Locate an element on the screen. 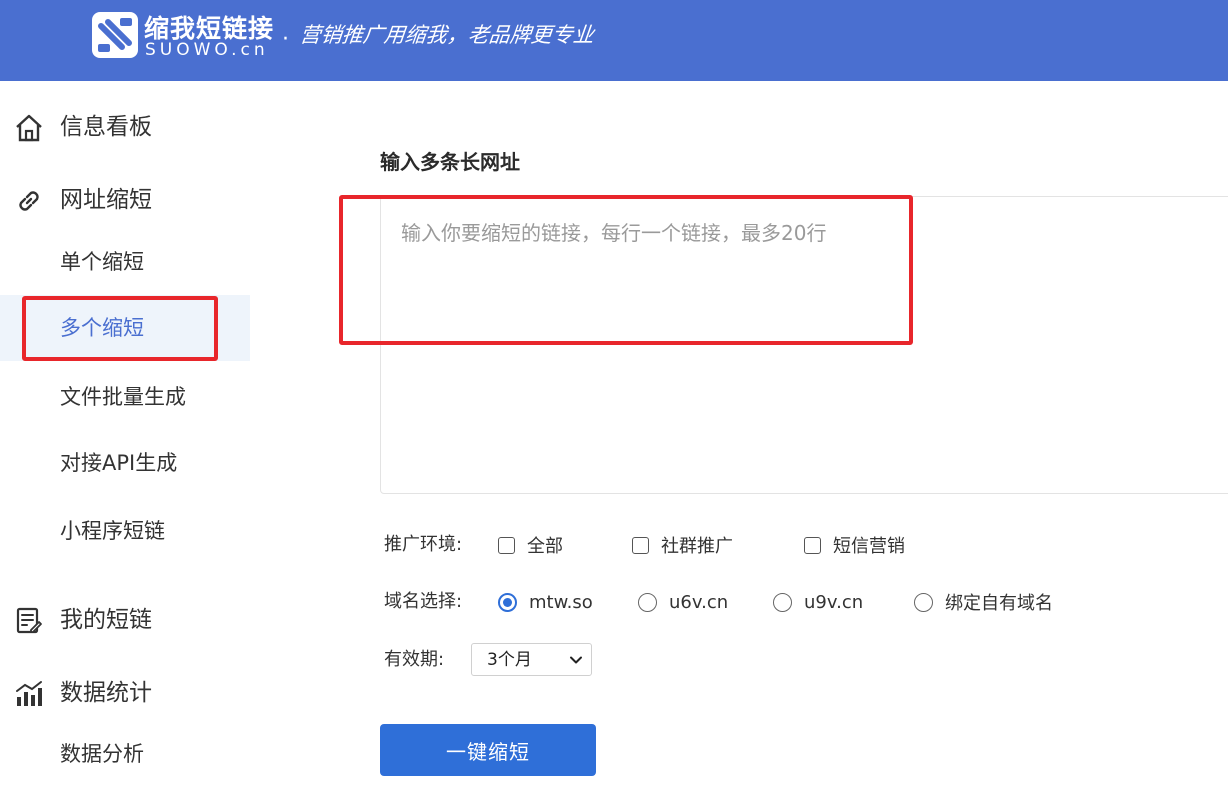 This screenshot has width=1228, height=796. sidebar-item-label: 文件批量生成 is located at coordinates (123, 397).